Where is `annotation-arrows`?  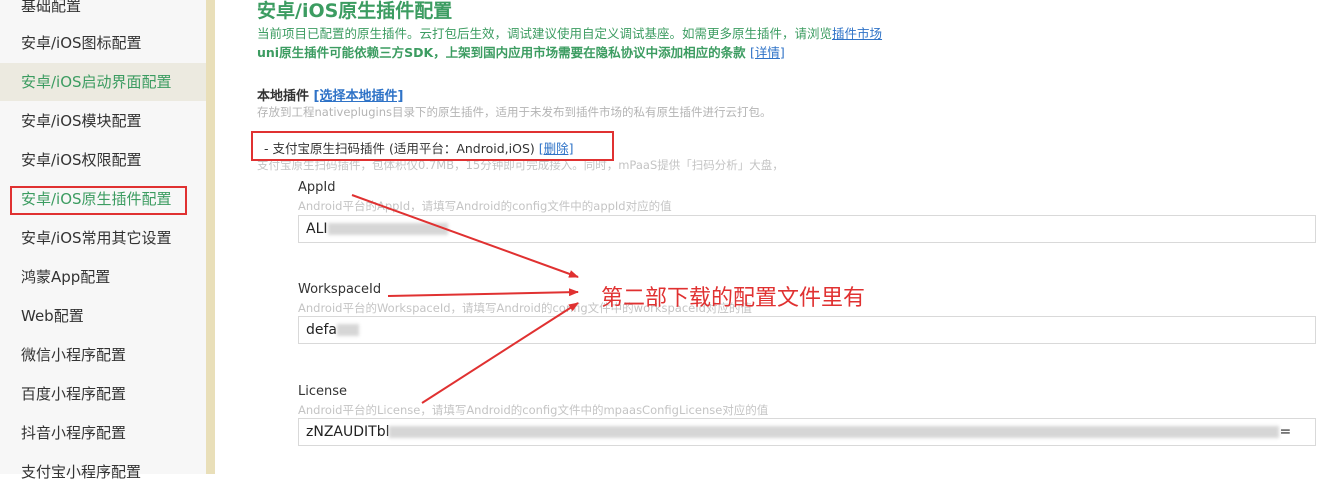
annotation-arrows is located at coordinates (465, 299).